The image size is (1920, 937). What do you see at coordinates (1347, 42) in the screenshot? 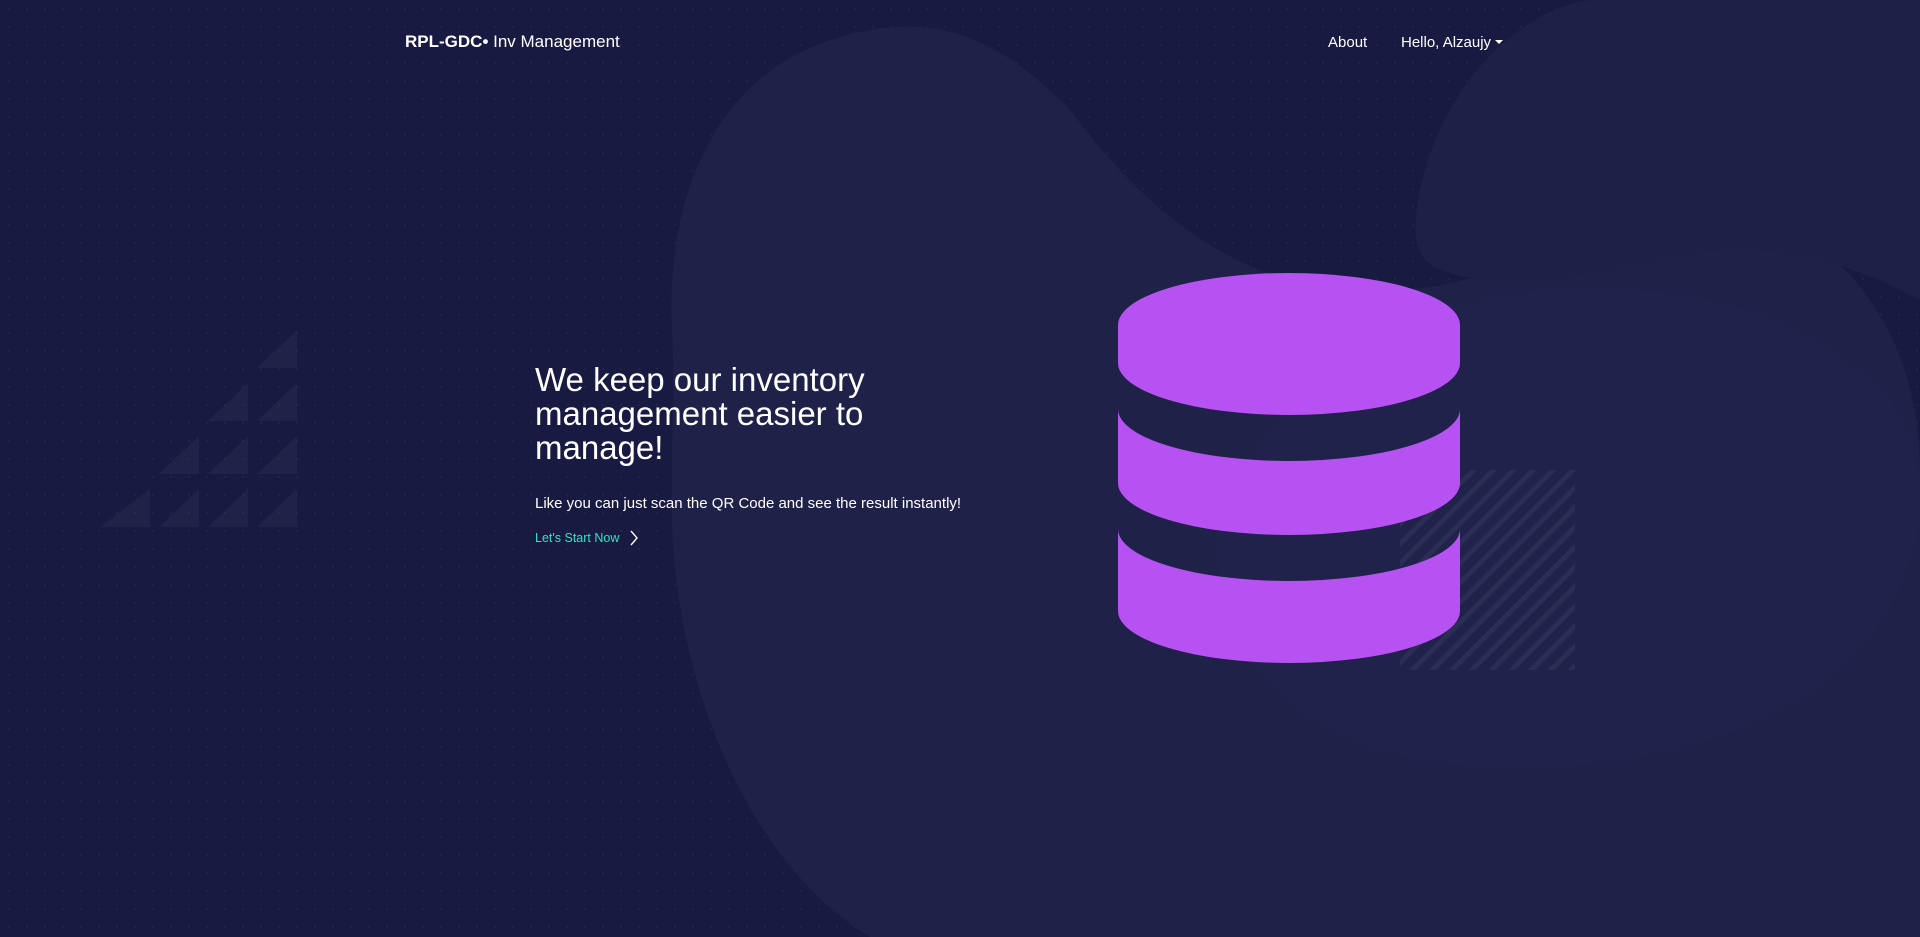
I see `nav-about-link: About` at bounding box center [1347, 42].